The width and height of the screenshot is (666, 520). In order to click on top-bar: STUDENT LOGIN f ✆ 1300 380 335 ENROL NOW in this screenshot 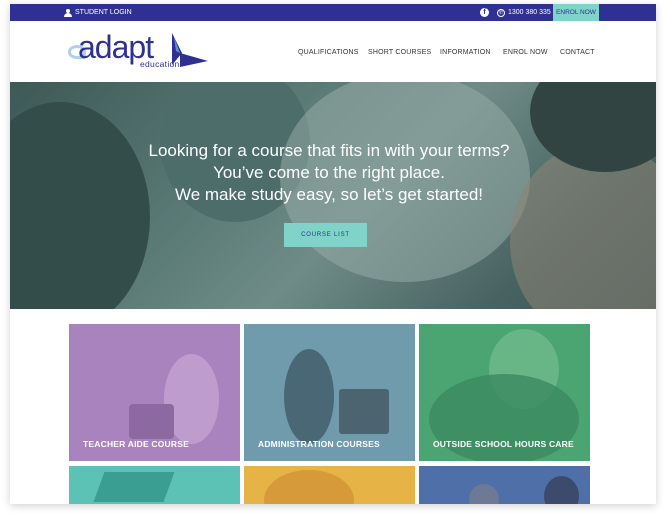, I will do `click(333, 12)`.